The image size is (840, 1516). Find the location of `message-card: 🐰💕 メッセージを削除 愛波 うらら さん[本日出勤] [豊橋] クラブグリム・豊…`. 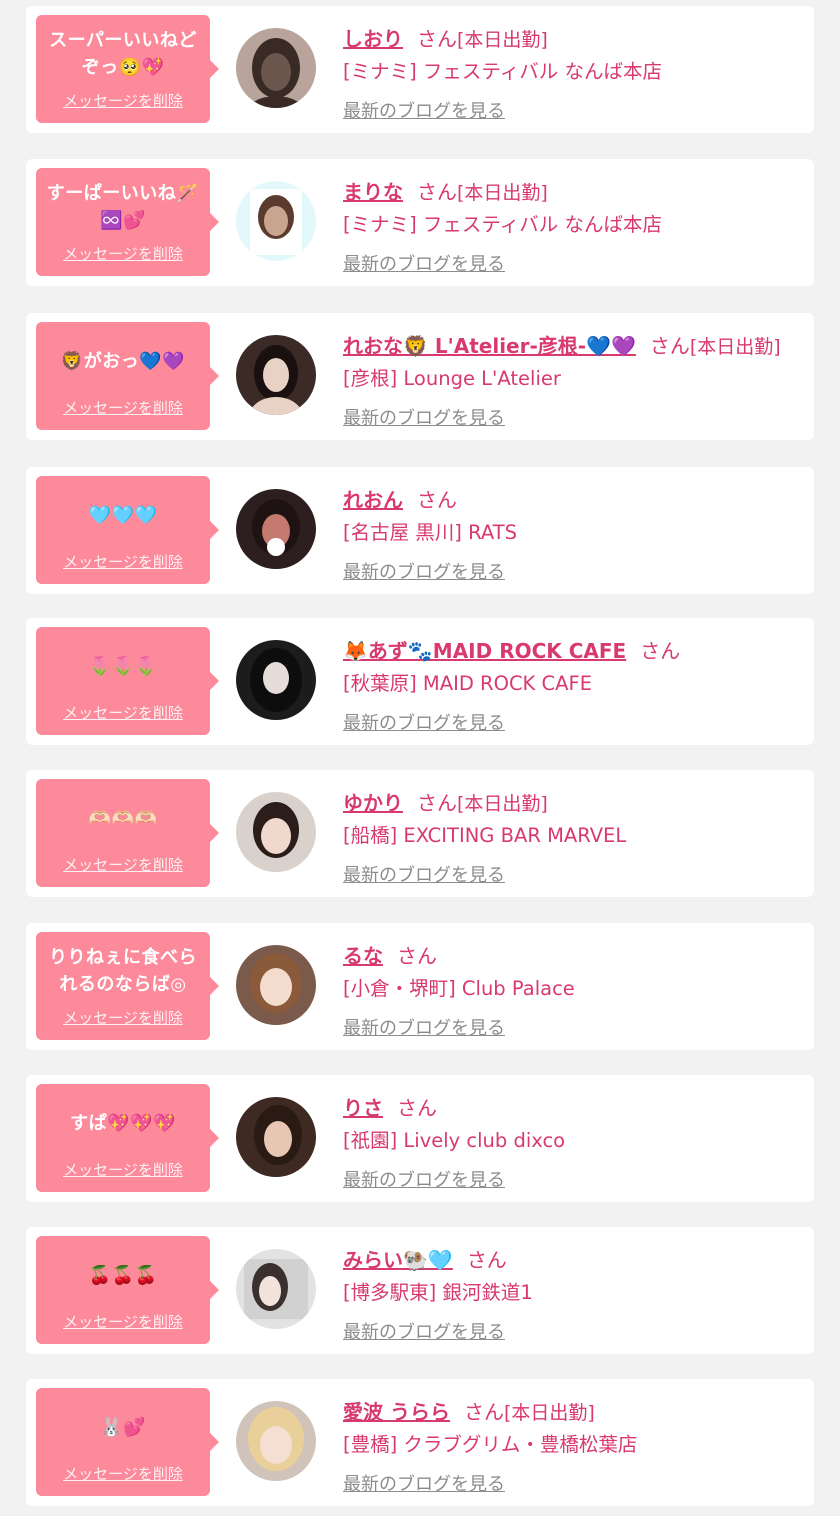

message-card: 🐰💕 メッセージを削除 愛波 うらら さん[本日出勤] [豊橋] クラブグリム・豊… is located at coordinates (420, 1442).